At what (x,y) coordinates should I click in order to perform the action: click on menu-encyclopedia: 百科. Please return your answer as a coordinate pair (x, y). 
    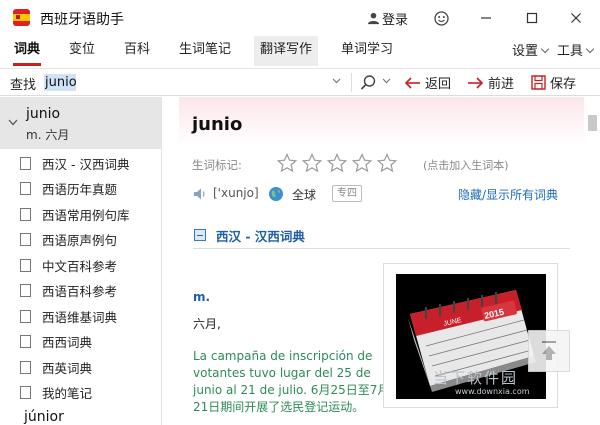
    Looking at the image, I should click on (137, 51).